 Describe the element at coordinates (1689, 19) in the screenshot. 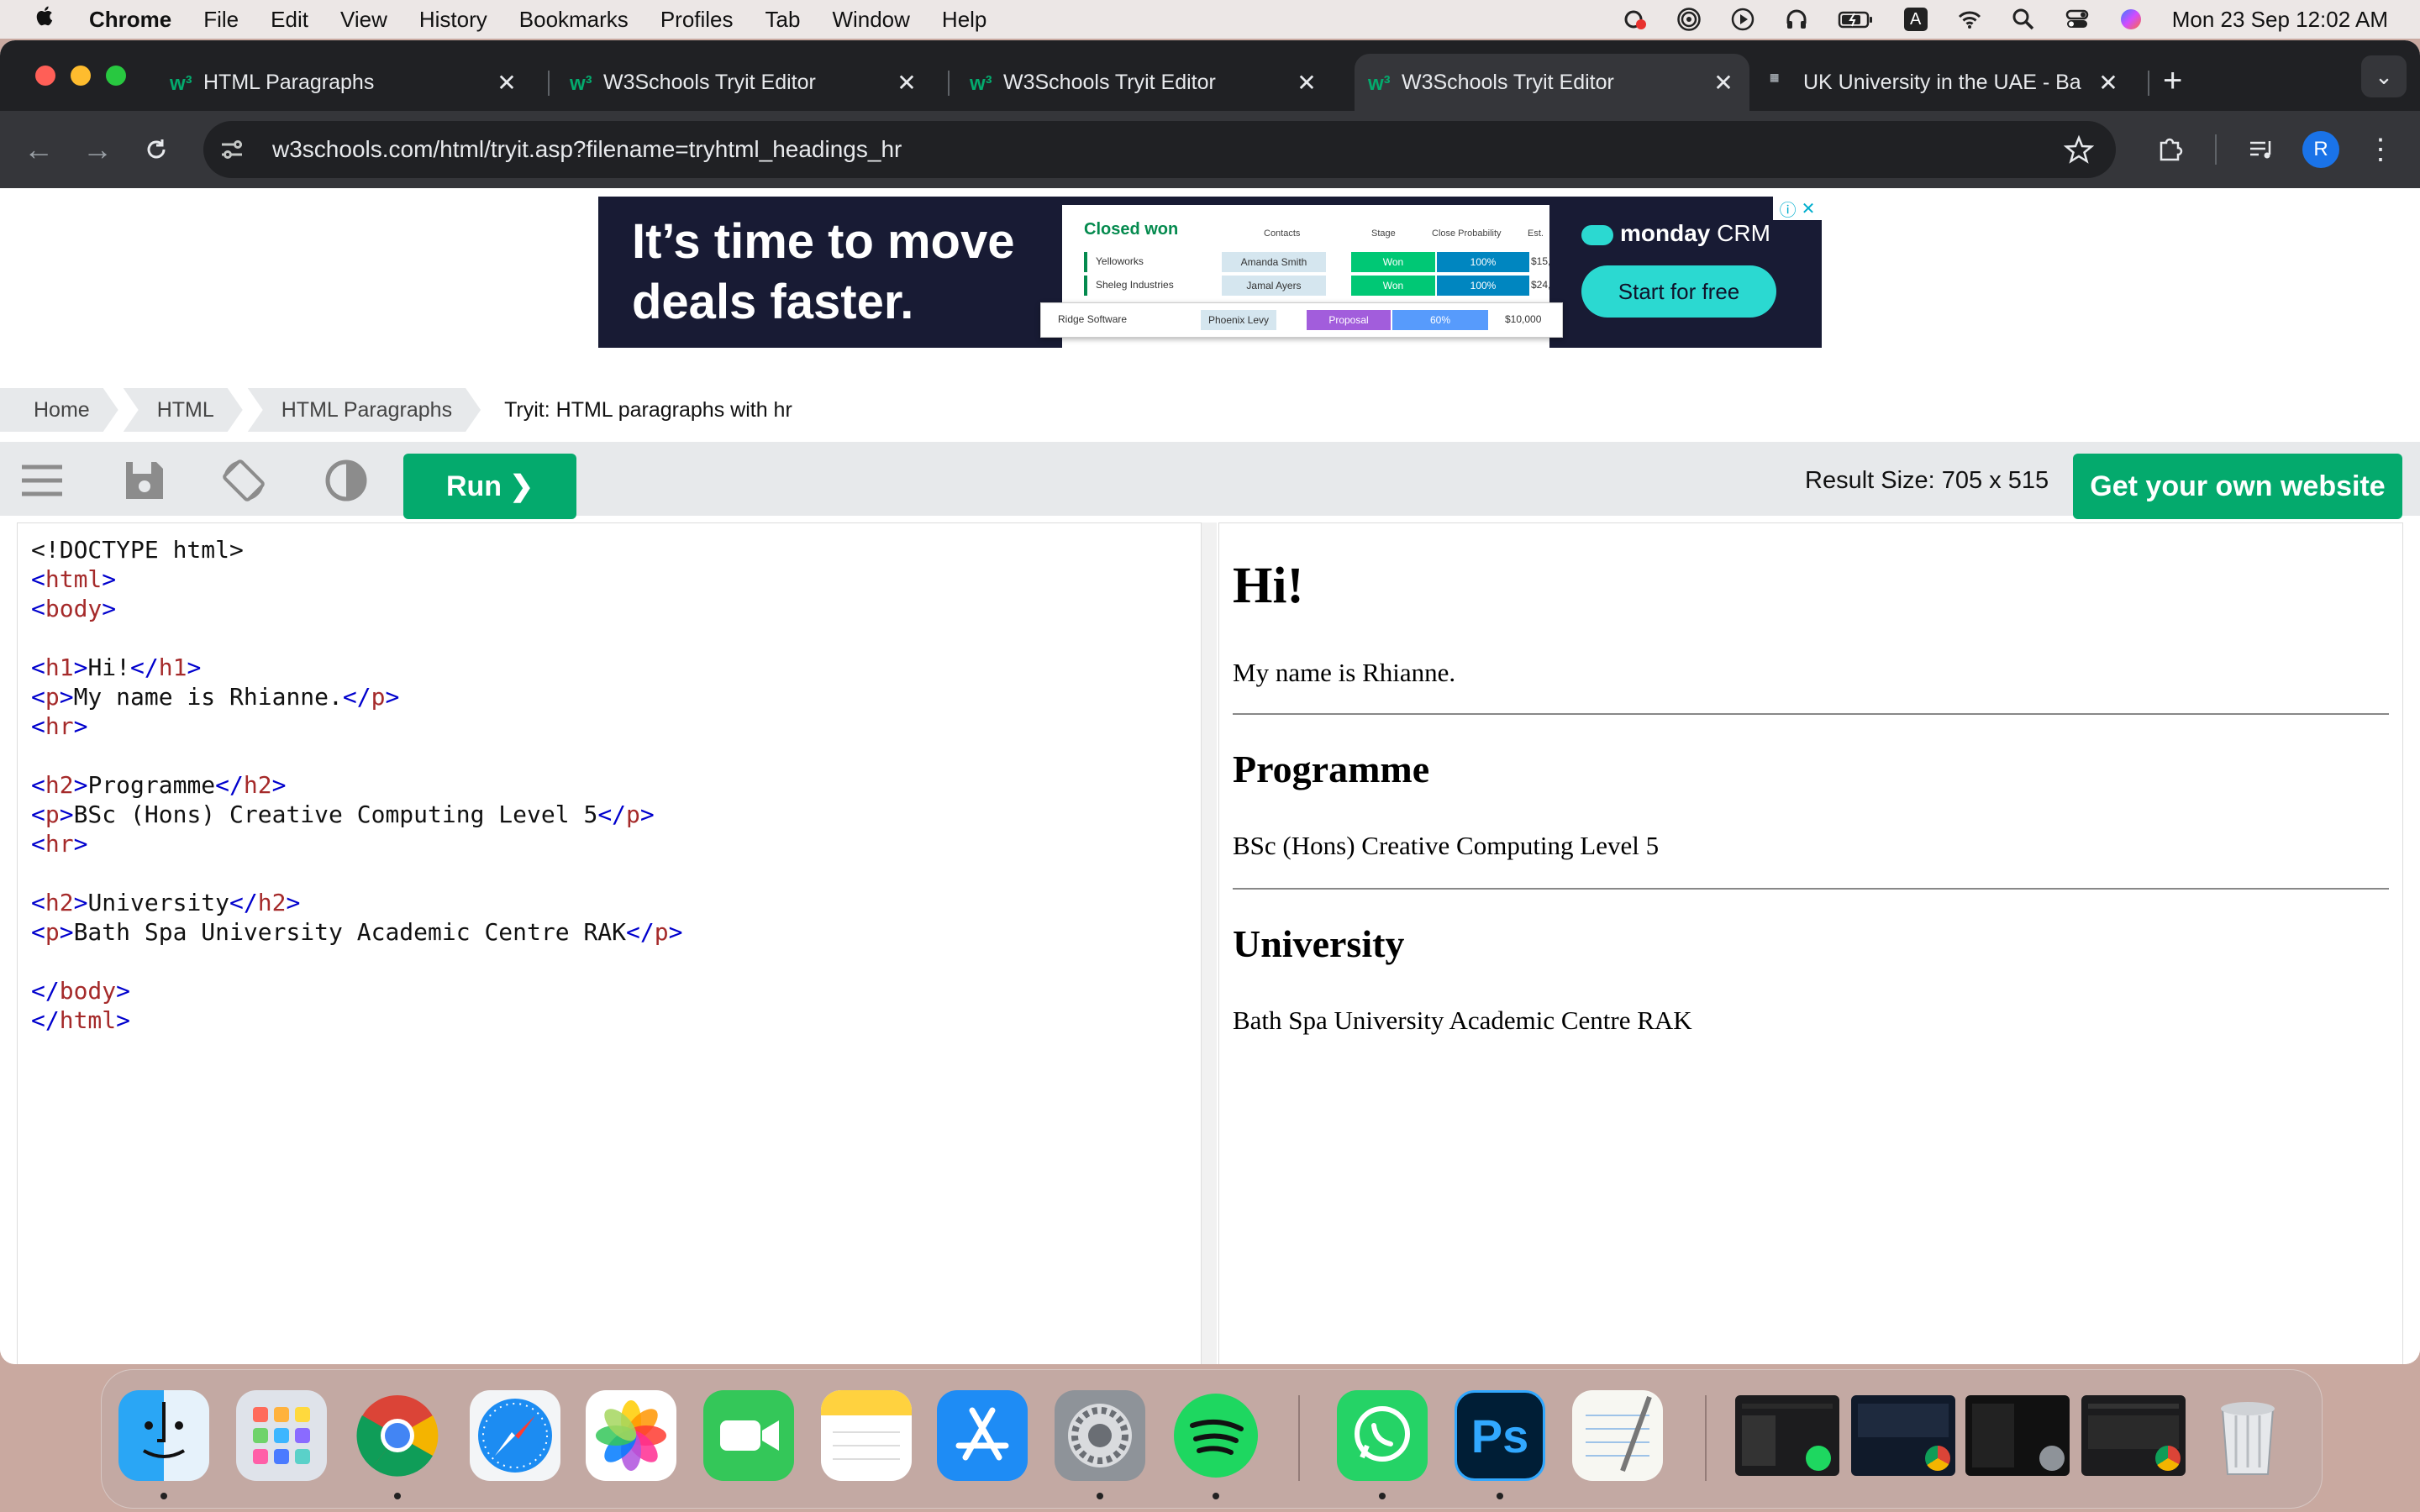

I see `airdrop-icon` at that location.